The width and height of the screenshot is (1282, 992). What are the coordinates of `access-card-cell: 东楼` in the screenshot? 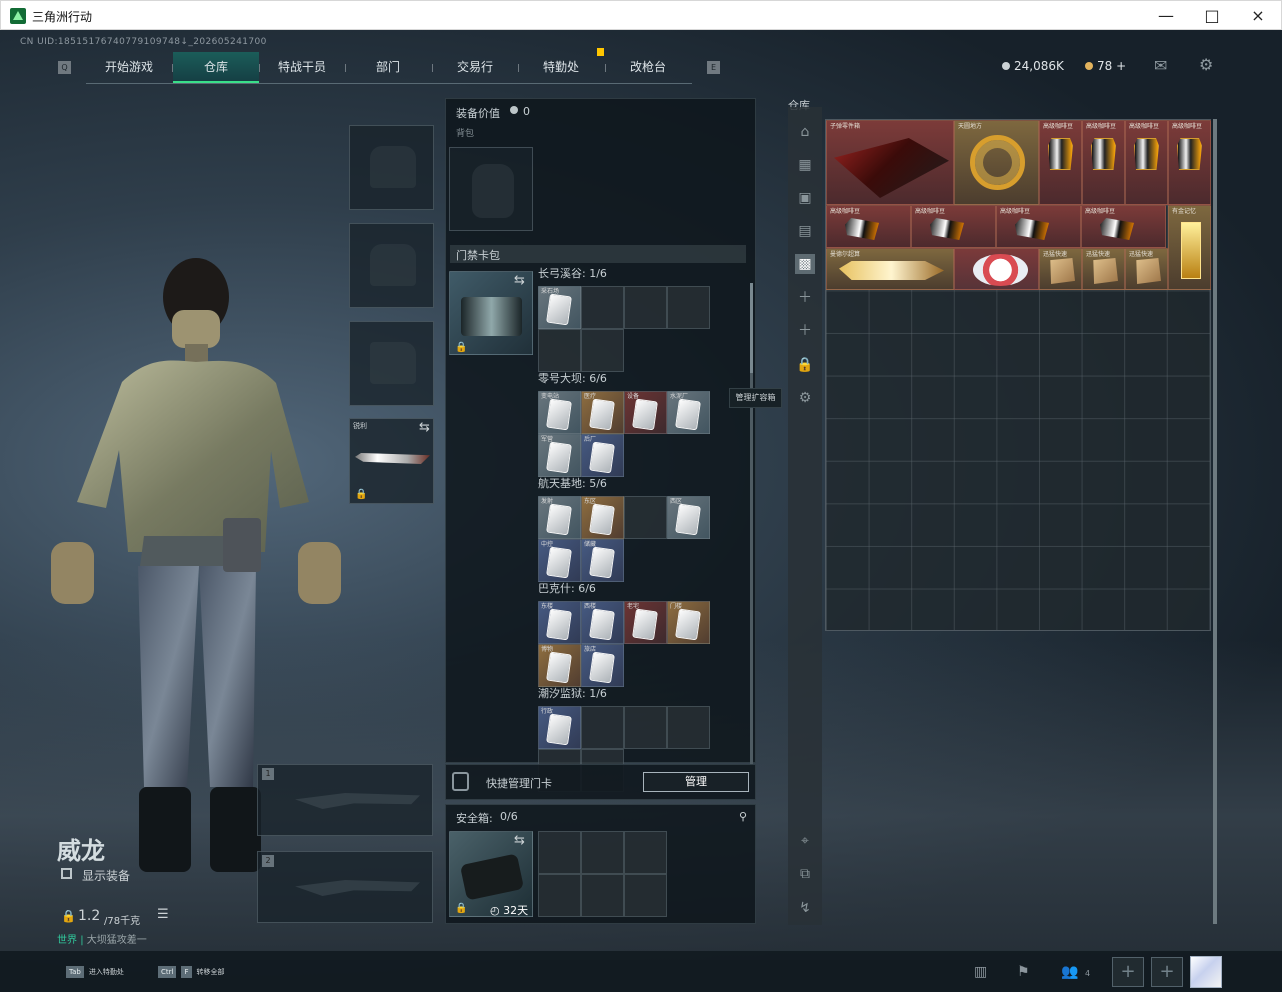 It's located at (559, 622).